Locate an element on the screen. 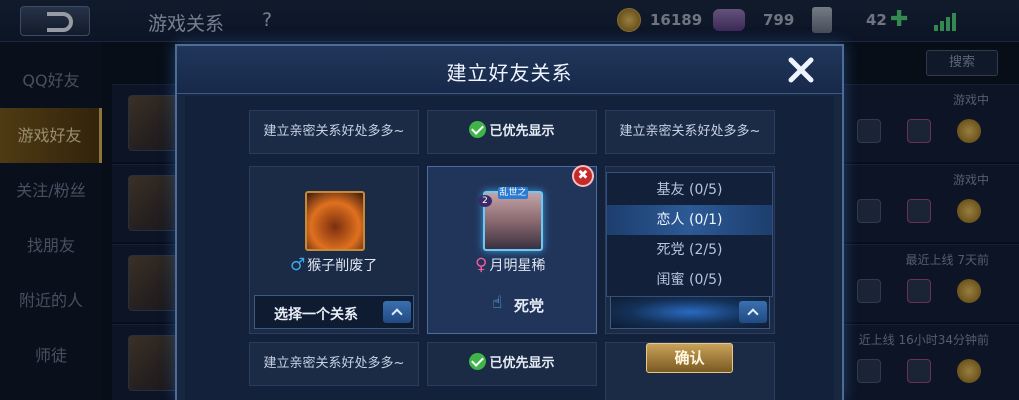  friend-card-left: ♂ 猴子削废了 选择一个关系 is located at coordinates (334, 250).